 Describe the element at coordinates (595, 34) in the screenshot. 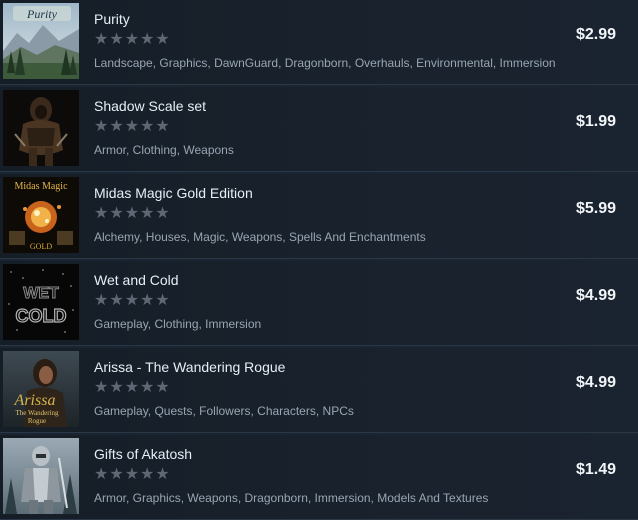

I see `item-price: $2.99` at that location.